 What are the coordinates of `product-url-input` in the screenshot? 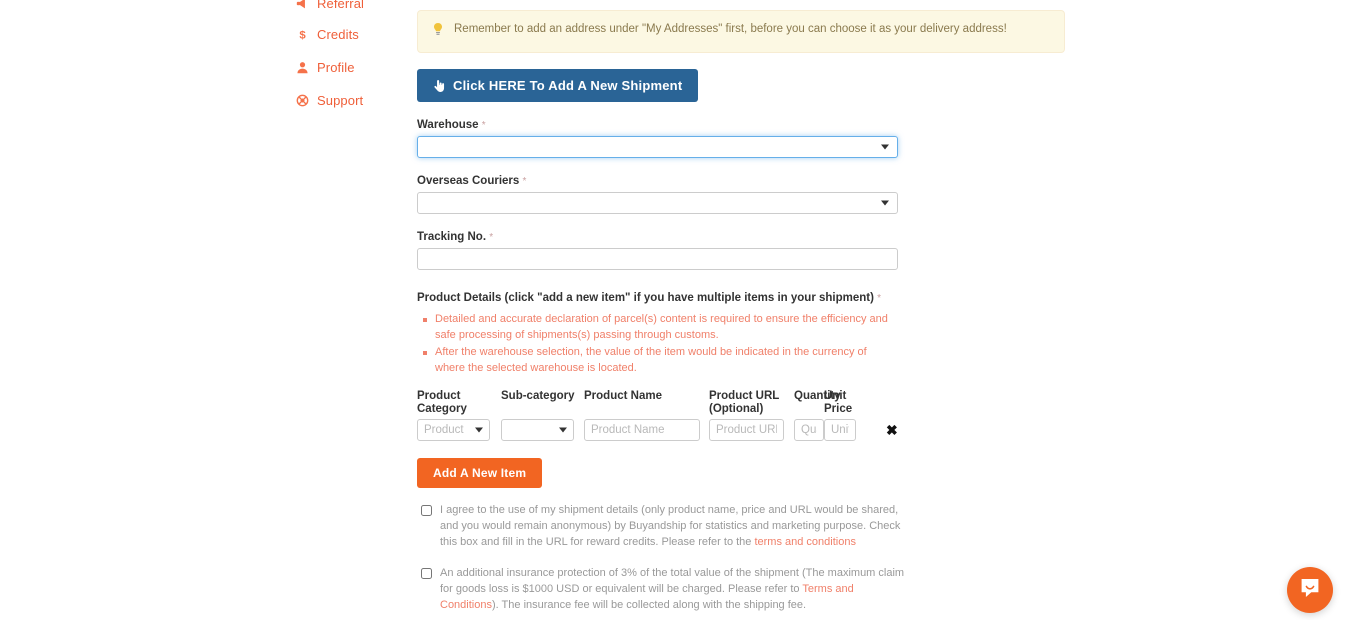 It's located at (746, 430).